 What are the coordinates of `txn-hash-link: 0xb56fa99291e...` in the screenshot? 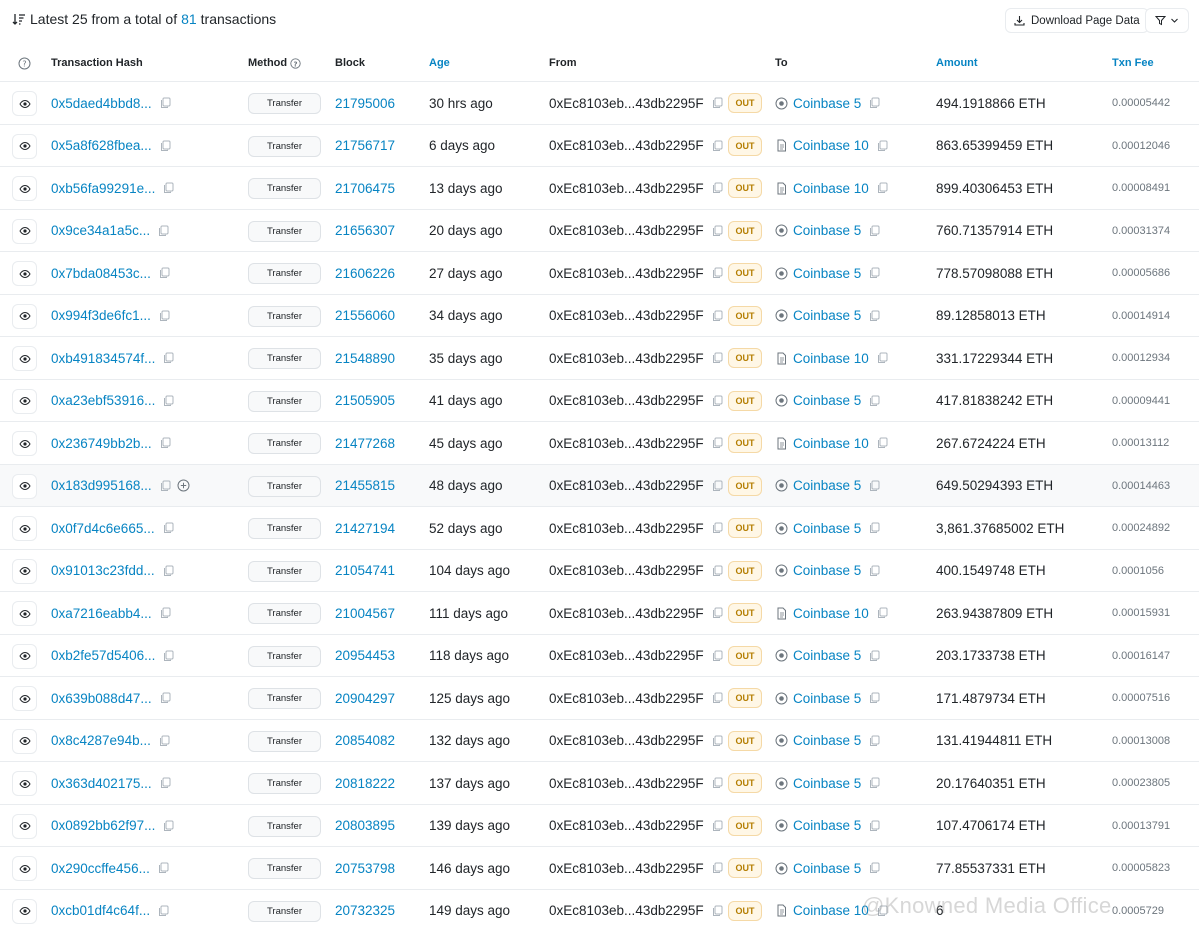 It's located at (103, 188).